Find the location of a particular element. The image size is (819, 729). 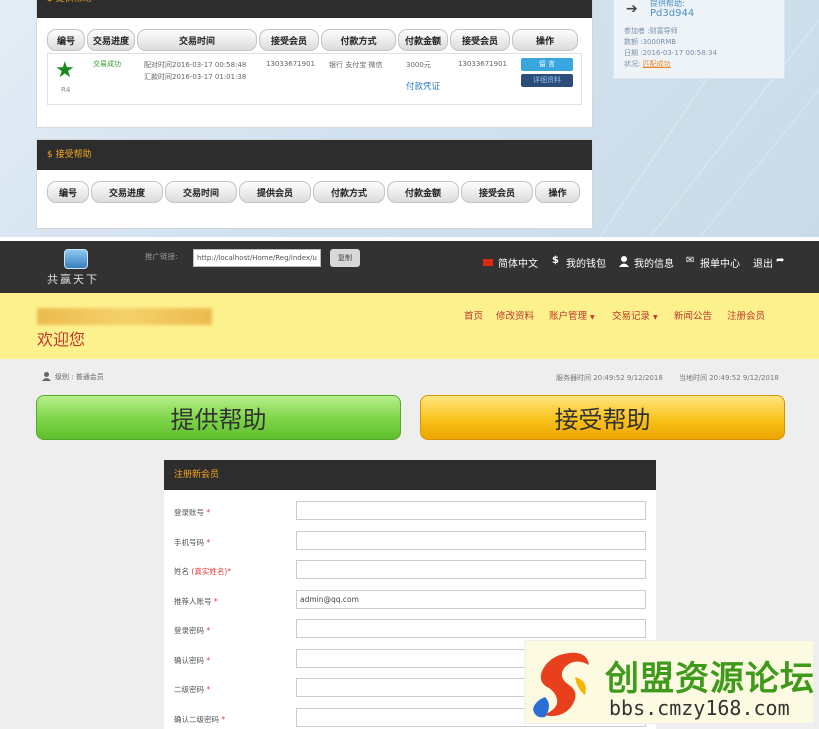

blurred-username is located at coordinates (124, 316).